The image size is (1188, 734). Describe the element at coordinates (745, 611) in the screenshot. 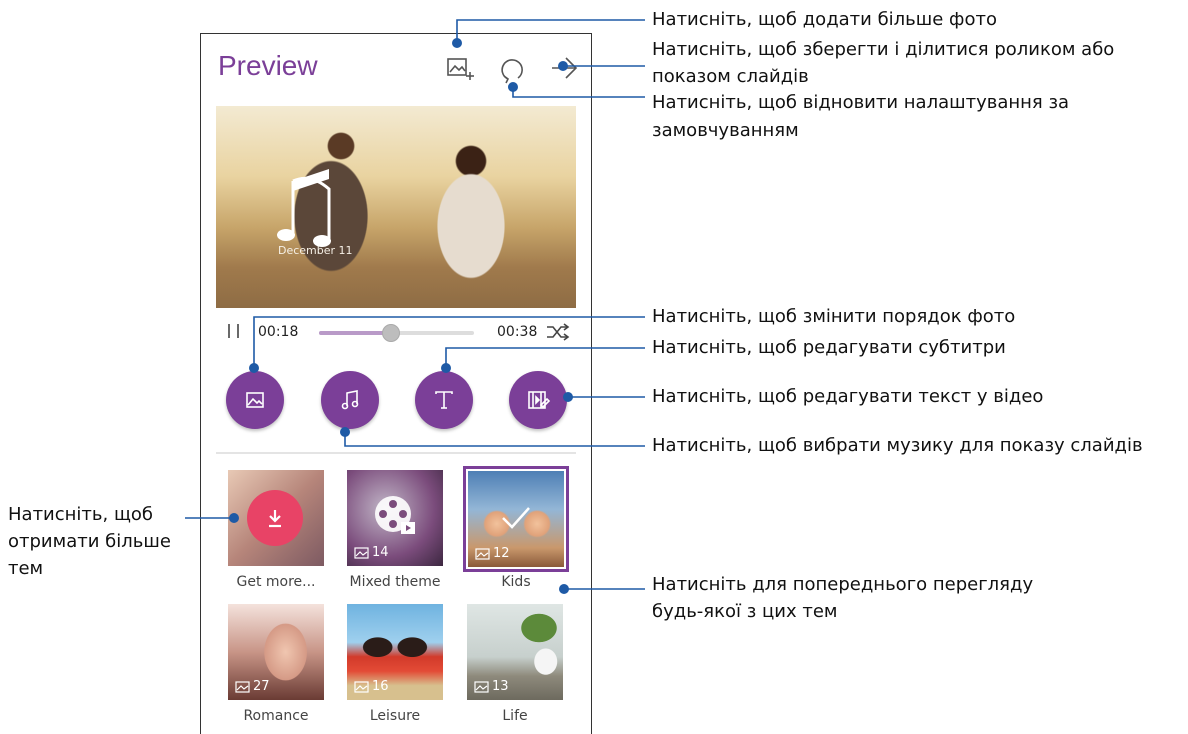

I see `note-preview-themes-cont: будь-якої з цих тем` at that location.